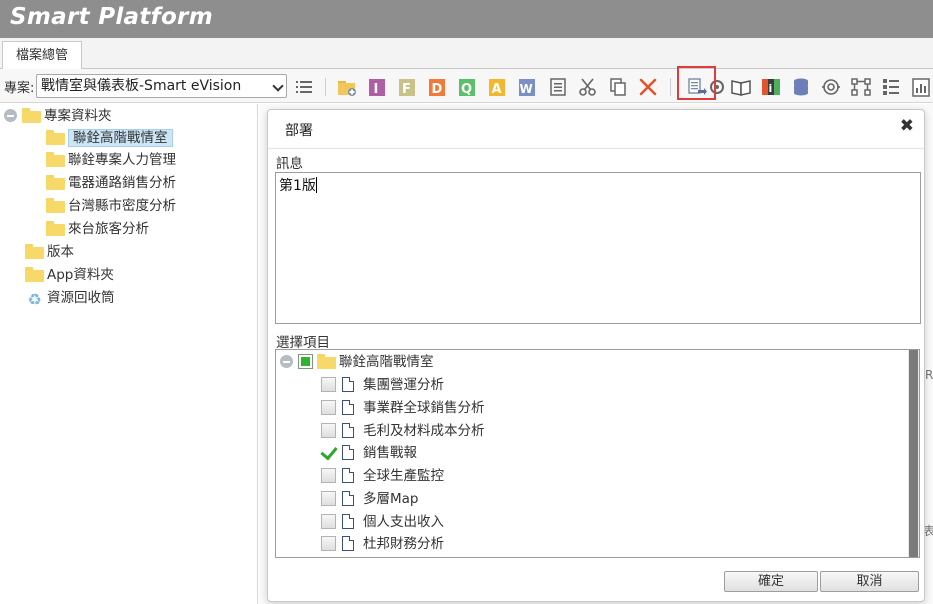 The image size is (933, 604). Describe the element at coordinates (497, 89) in the screenshot. I see `svg-text: A` at that location.